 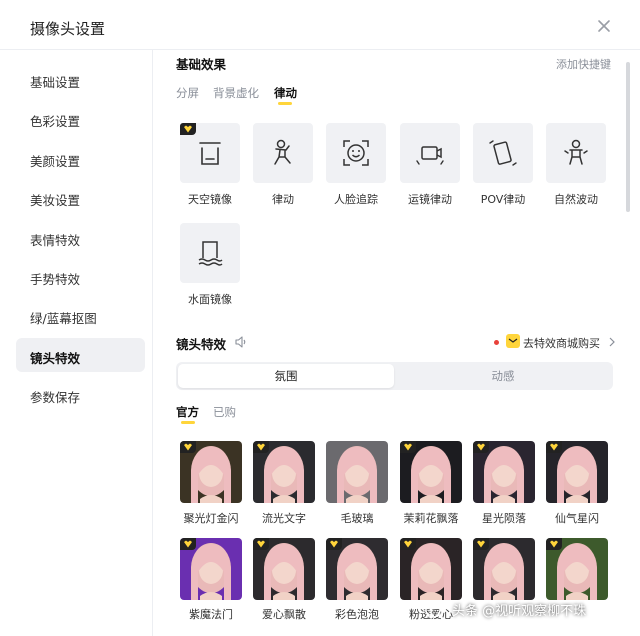 What do you see at coordinates (285, 93) in the screenshot?
I see `tab-rhythm: 律动` at bounding box center [285, 93].